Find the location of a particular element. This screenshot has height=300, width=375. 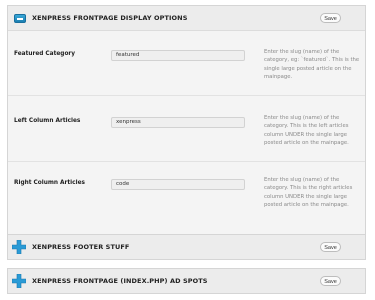

panel-header: XENPRESS FRONTPAGE DISPLAY OPTIONS Save is located at coordinates (186, 18).